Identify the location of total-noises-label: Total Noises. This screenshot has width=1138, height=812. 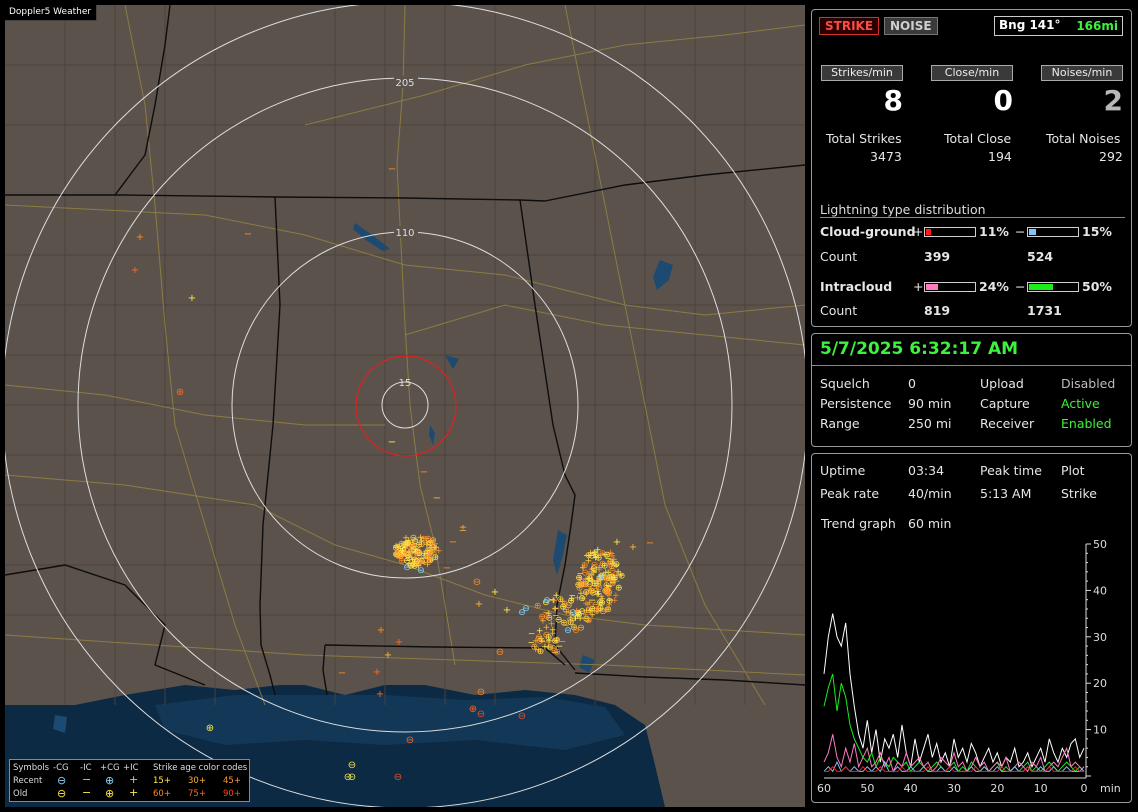
(1083, 138).